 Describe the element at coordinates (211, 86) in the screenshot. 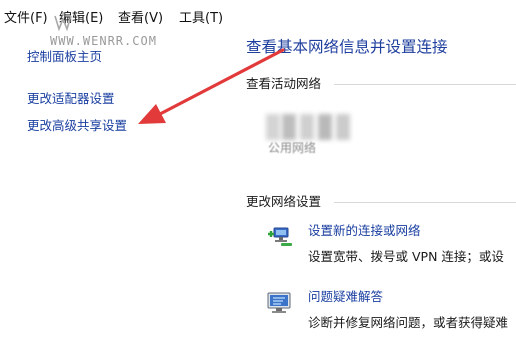

I see `annotation-arrow-icon` at that location.